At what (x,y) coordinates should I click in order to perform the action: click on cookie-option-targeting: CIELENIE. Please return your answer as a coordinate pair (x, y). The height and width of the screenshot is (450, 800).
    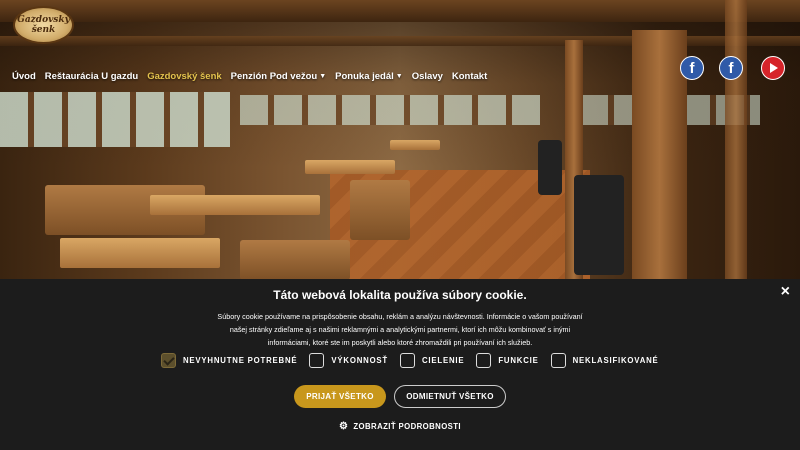
    Looking at the image, I should click on (432, 360).